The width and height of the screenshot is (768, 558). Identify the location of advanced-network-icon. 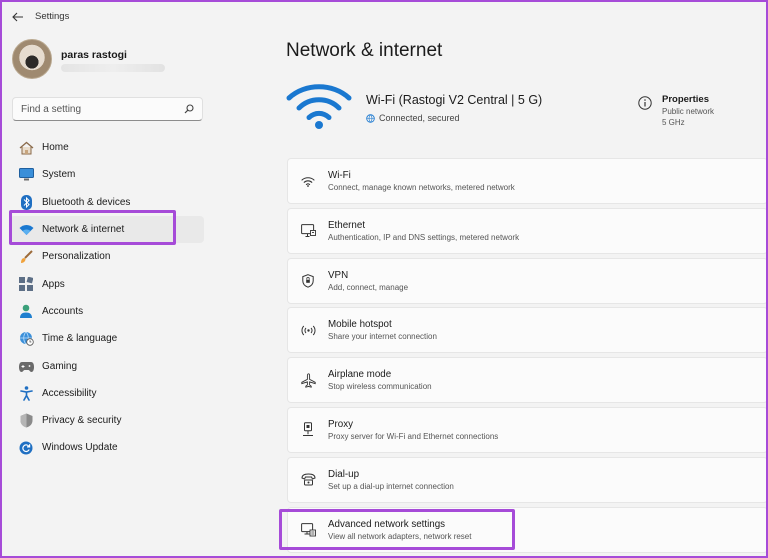
(308, 529).